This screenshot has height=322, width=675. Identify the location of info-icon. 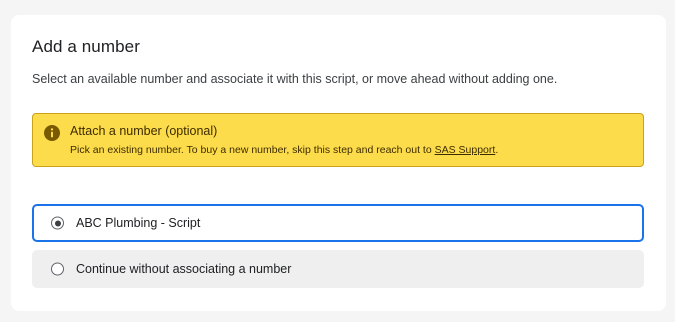
(52, 133).